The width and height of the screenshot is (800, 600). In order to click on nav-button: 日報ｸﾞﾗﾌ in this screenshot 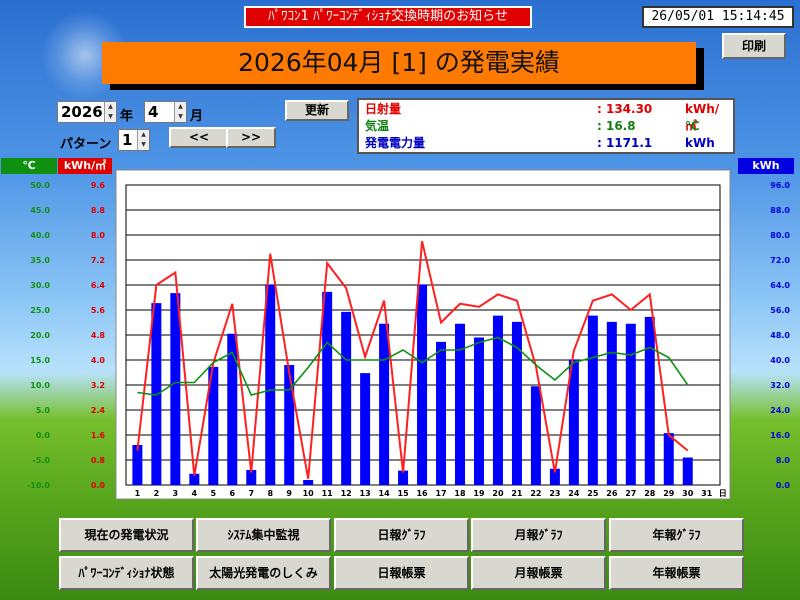, I will do `click(401, 535)`.